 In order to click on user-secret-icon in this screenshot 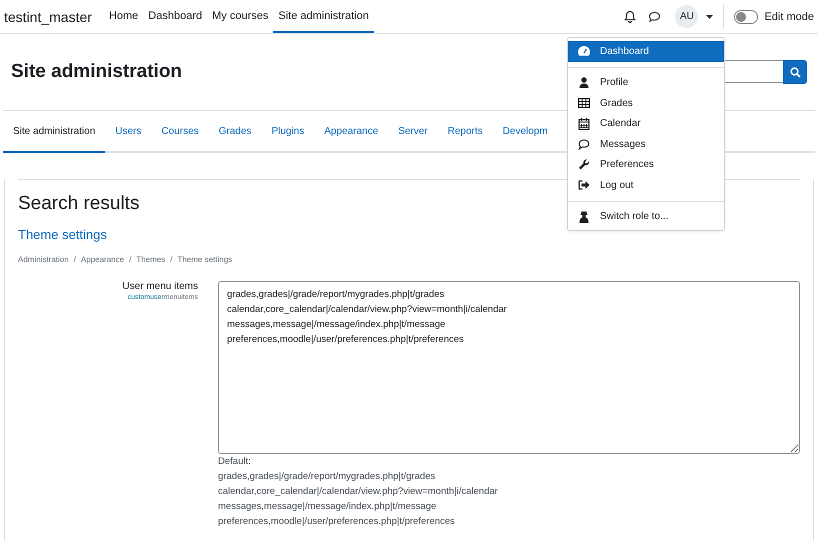, I will do `click(584, 216)`.